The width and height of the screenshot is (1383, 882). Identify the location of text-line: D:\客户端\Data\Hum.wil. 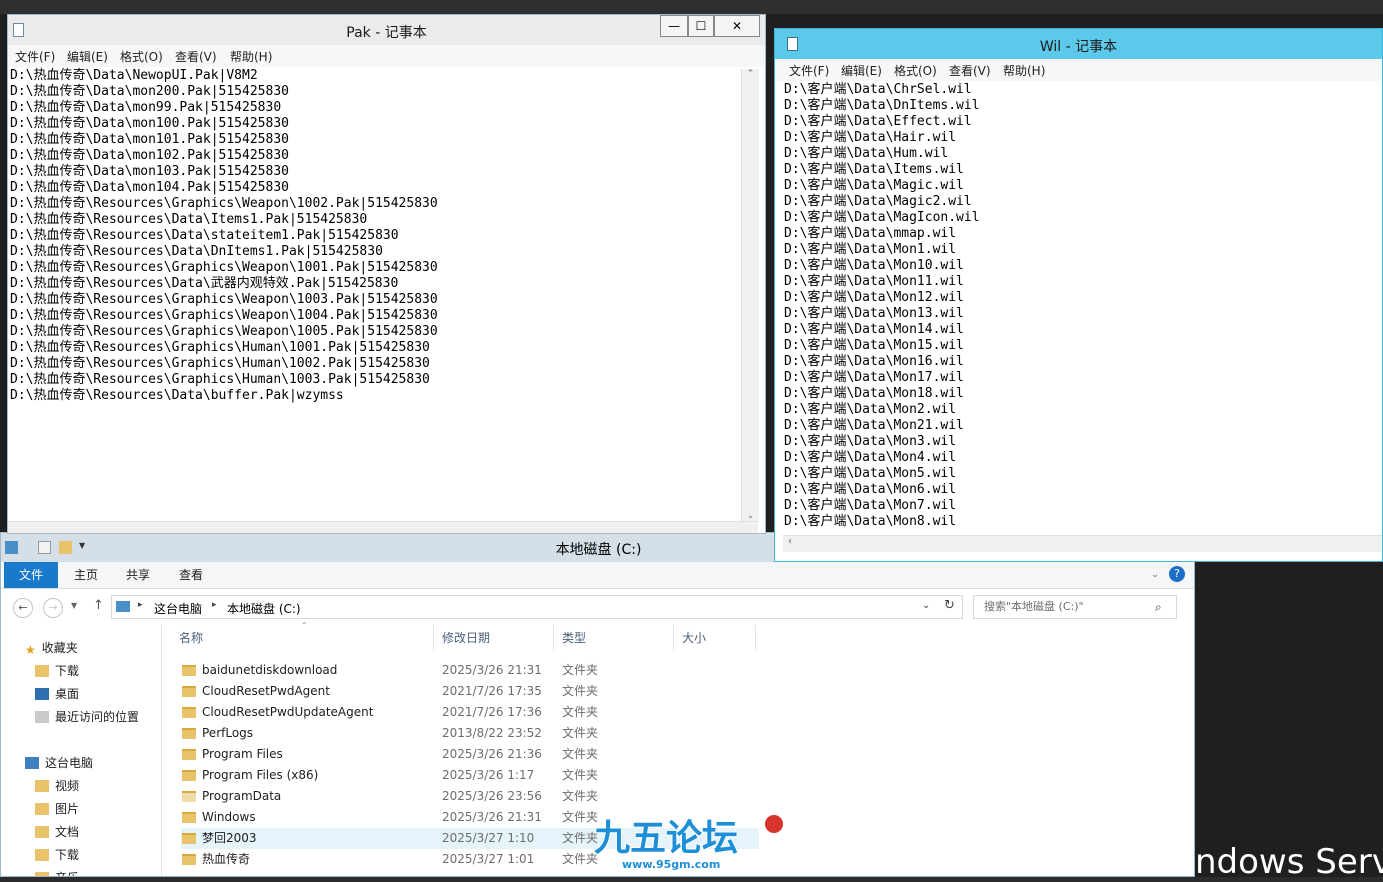
(866, 153).